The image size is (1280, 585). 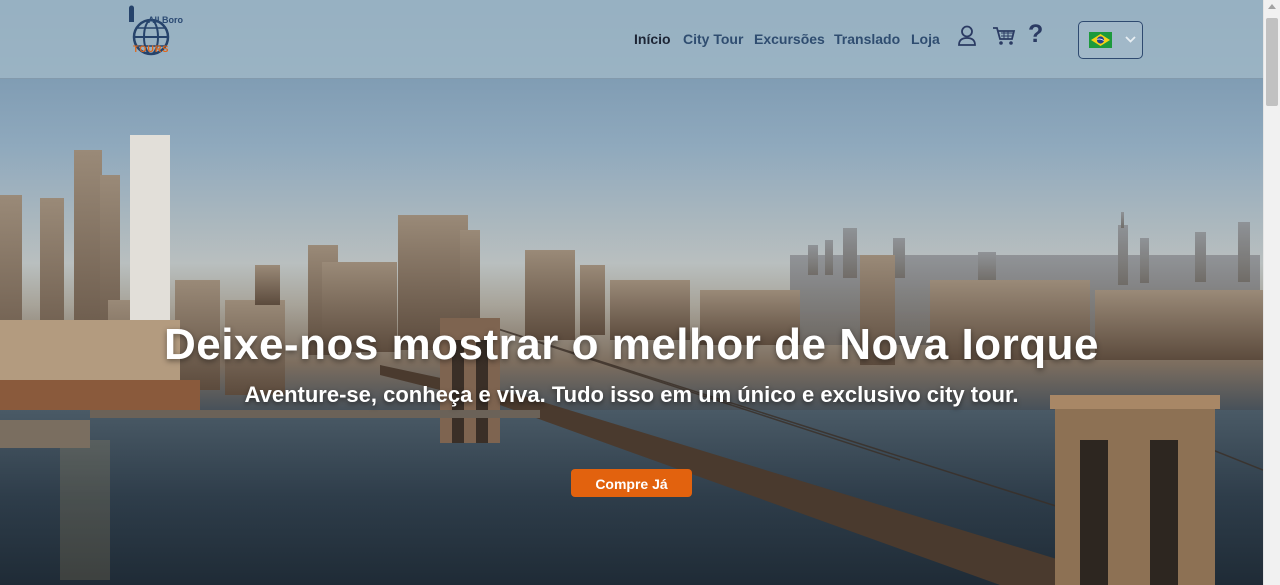 I want to click on cart-icon, so click(x=1004, y=36).